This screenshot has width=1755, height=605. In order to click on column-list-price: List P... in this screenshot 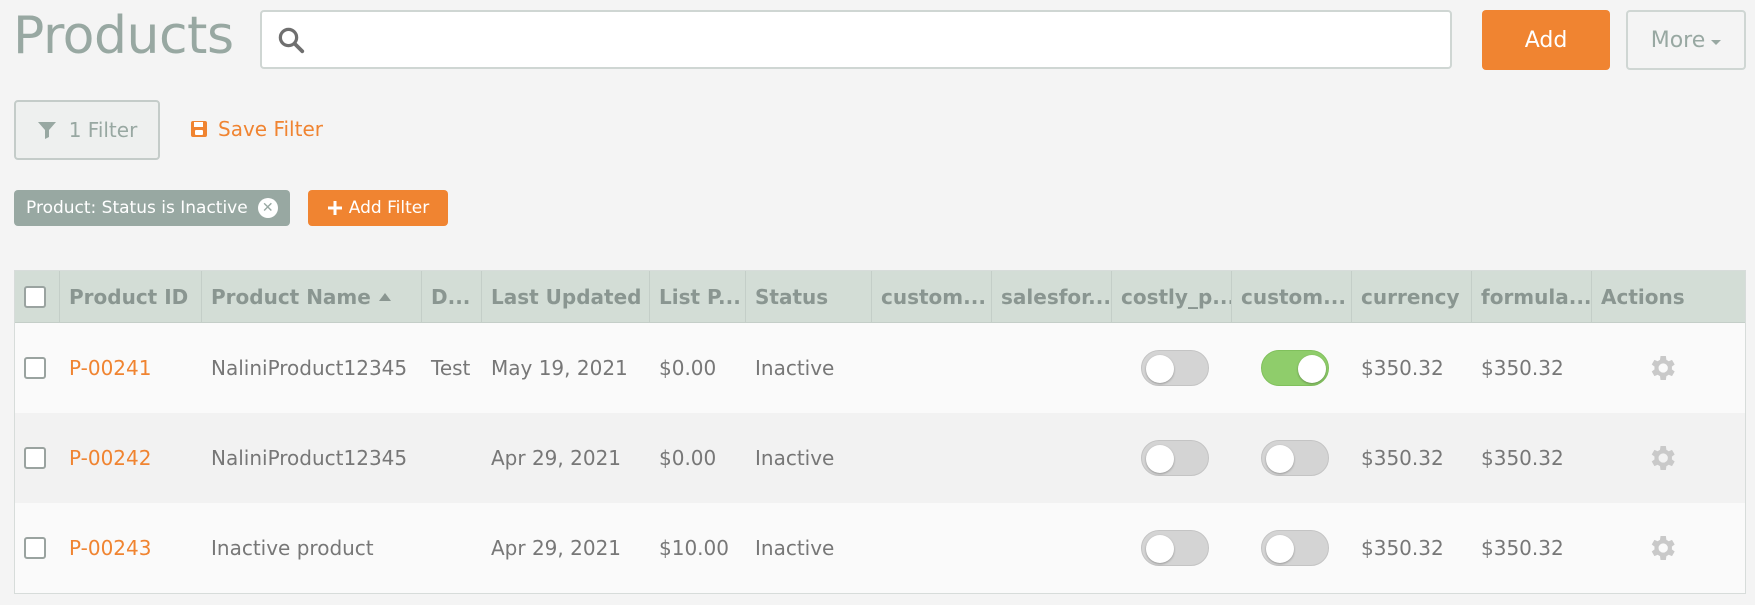, I will do `click(698, 297)`.